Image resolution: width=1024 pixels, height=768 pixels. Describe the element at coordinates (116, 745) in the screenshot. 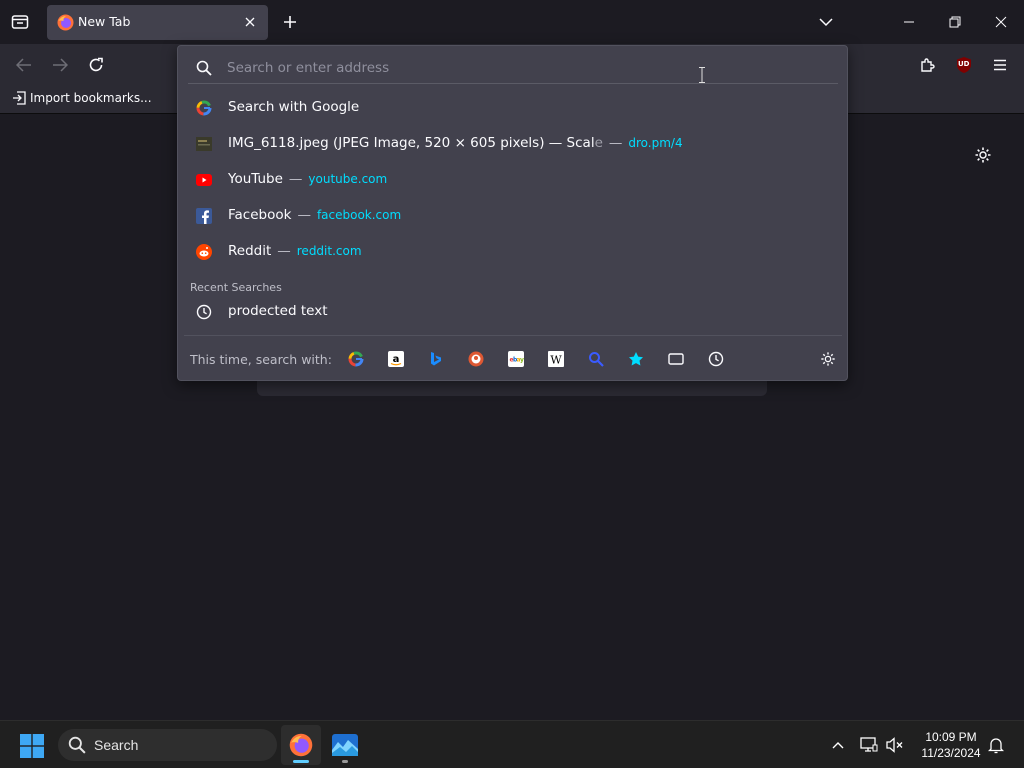

I see `taskbar-search-label: Search` at that location.